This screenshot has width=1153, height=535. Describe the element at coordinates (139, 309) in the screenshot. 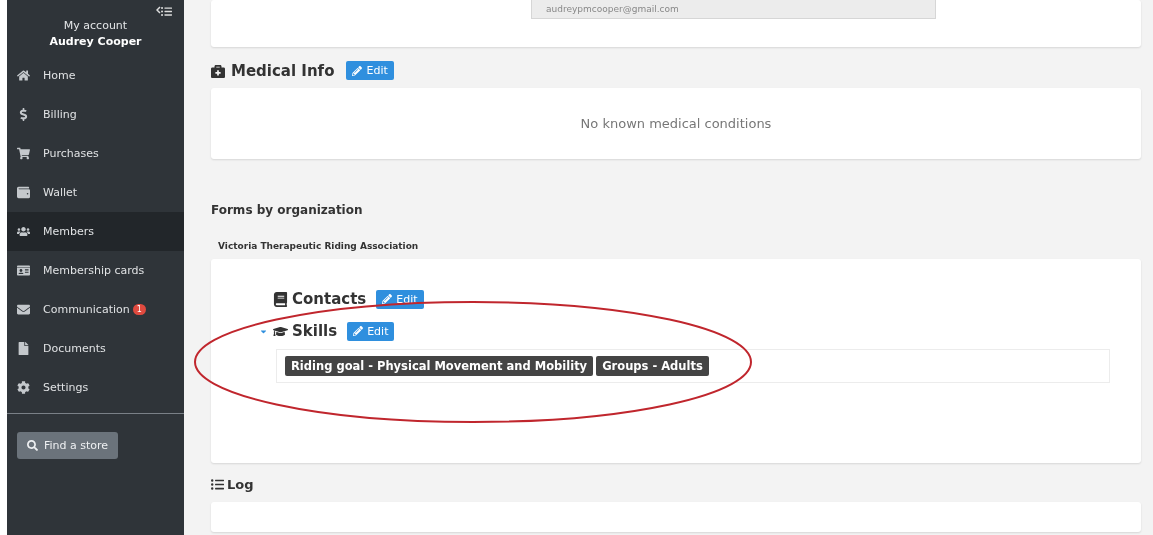

I see `notification-badge: 1` at that location.